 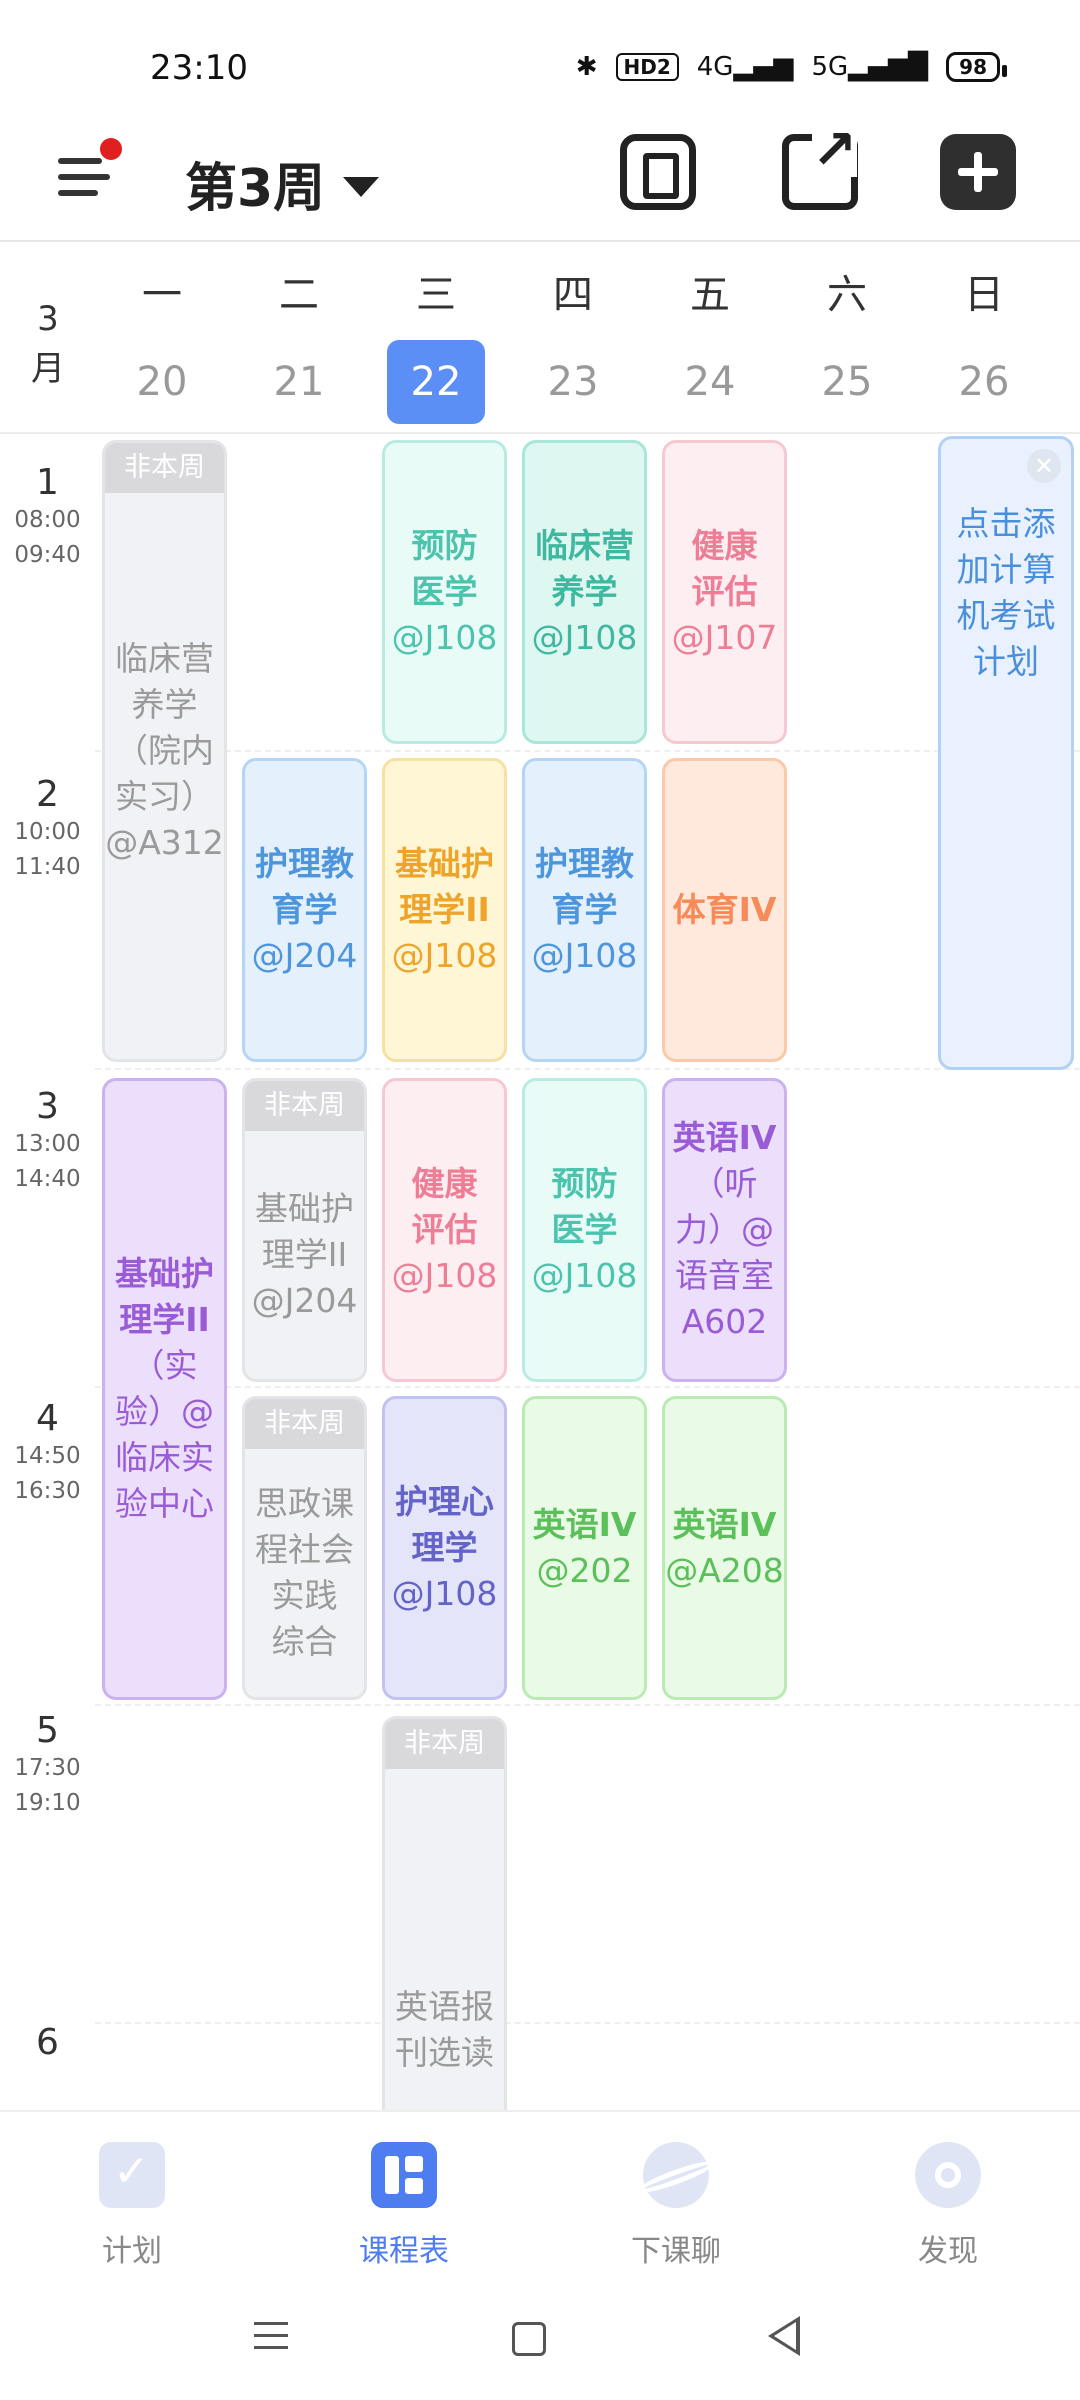 I want to click on back-button, so click(x=784, y=2336).